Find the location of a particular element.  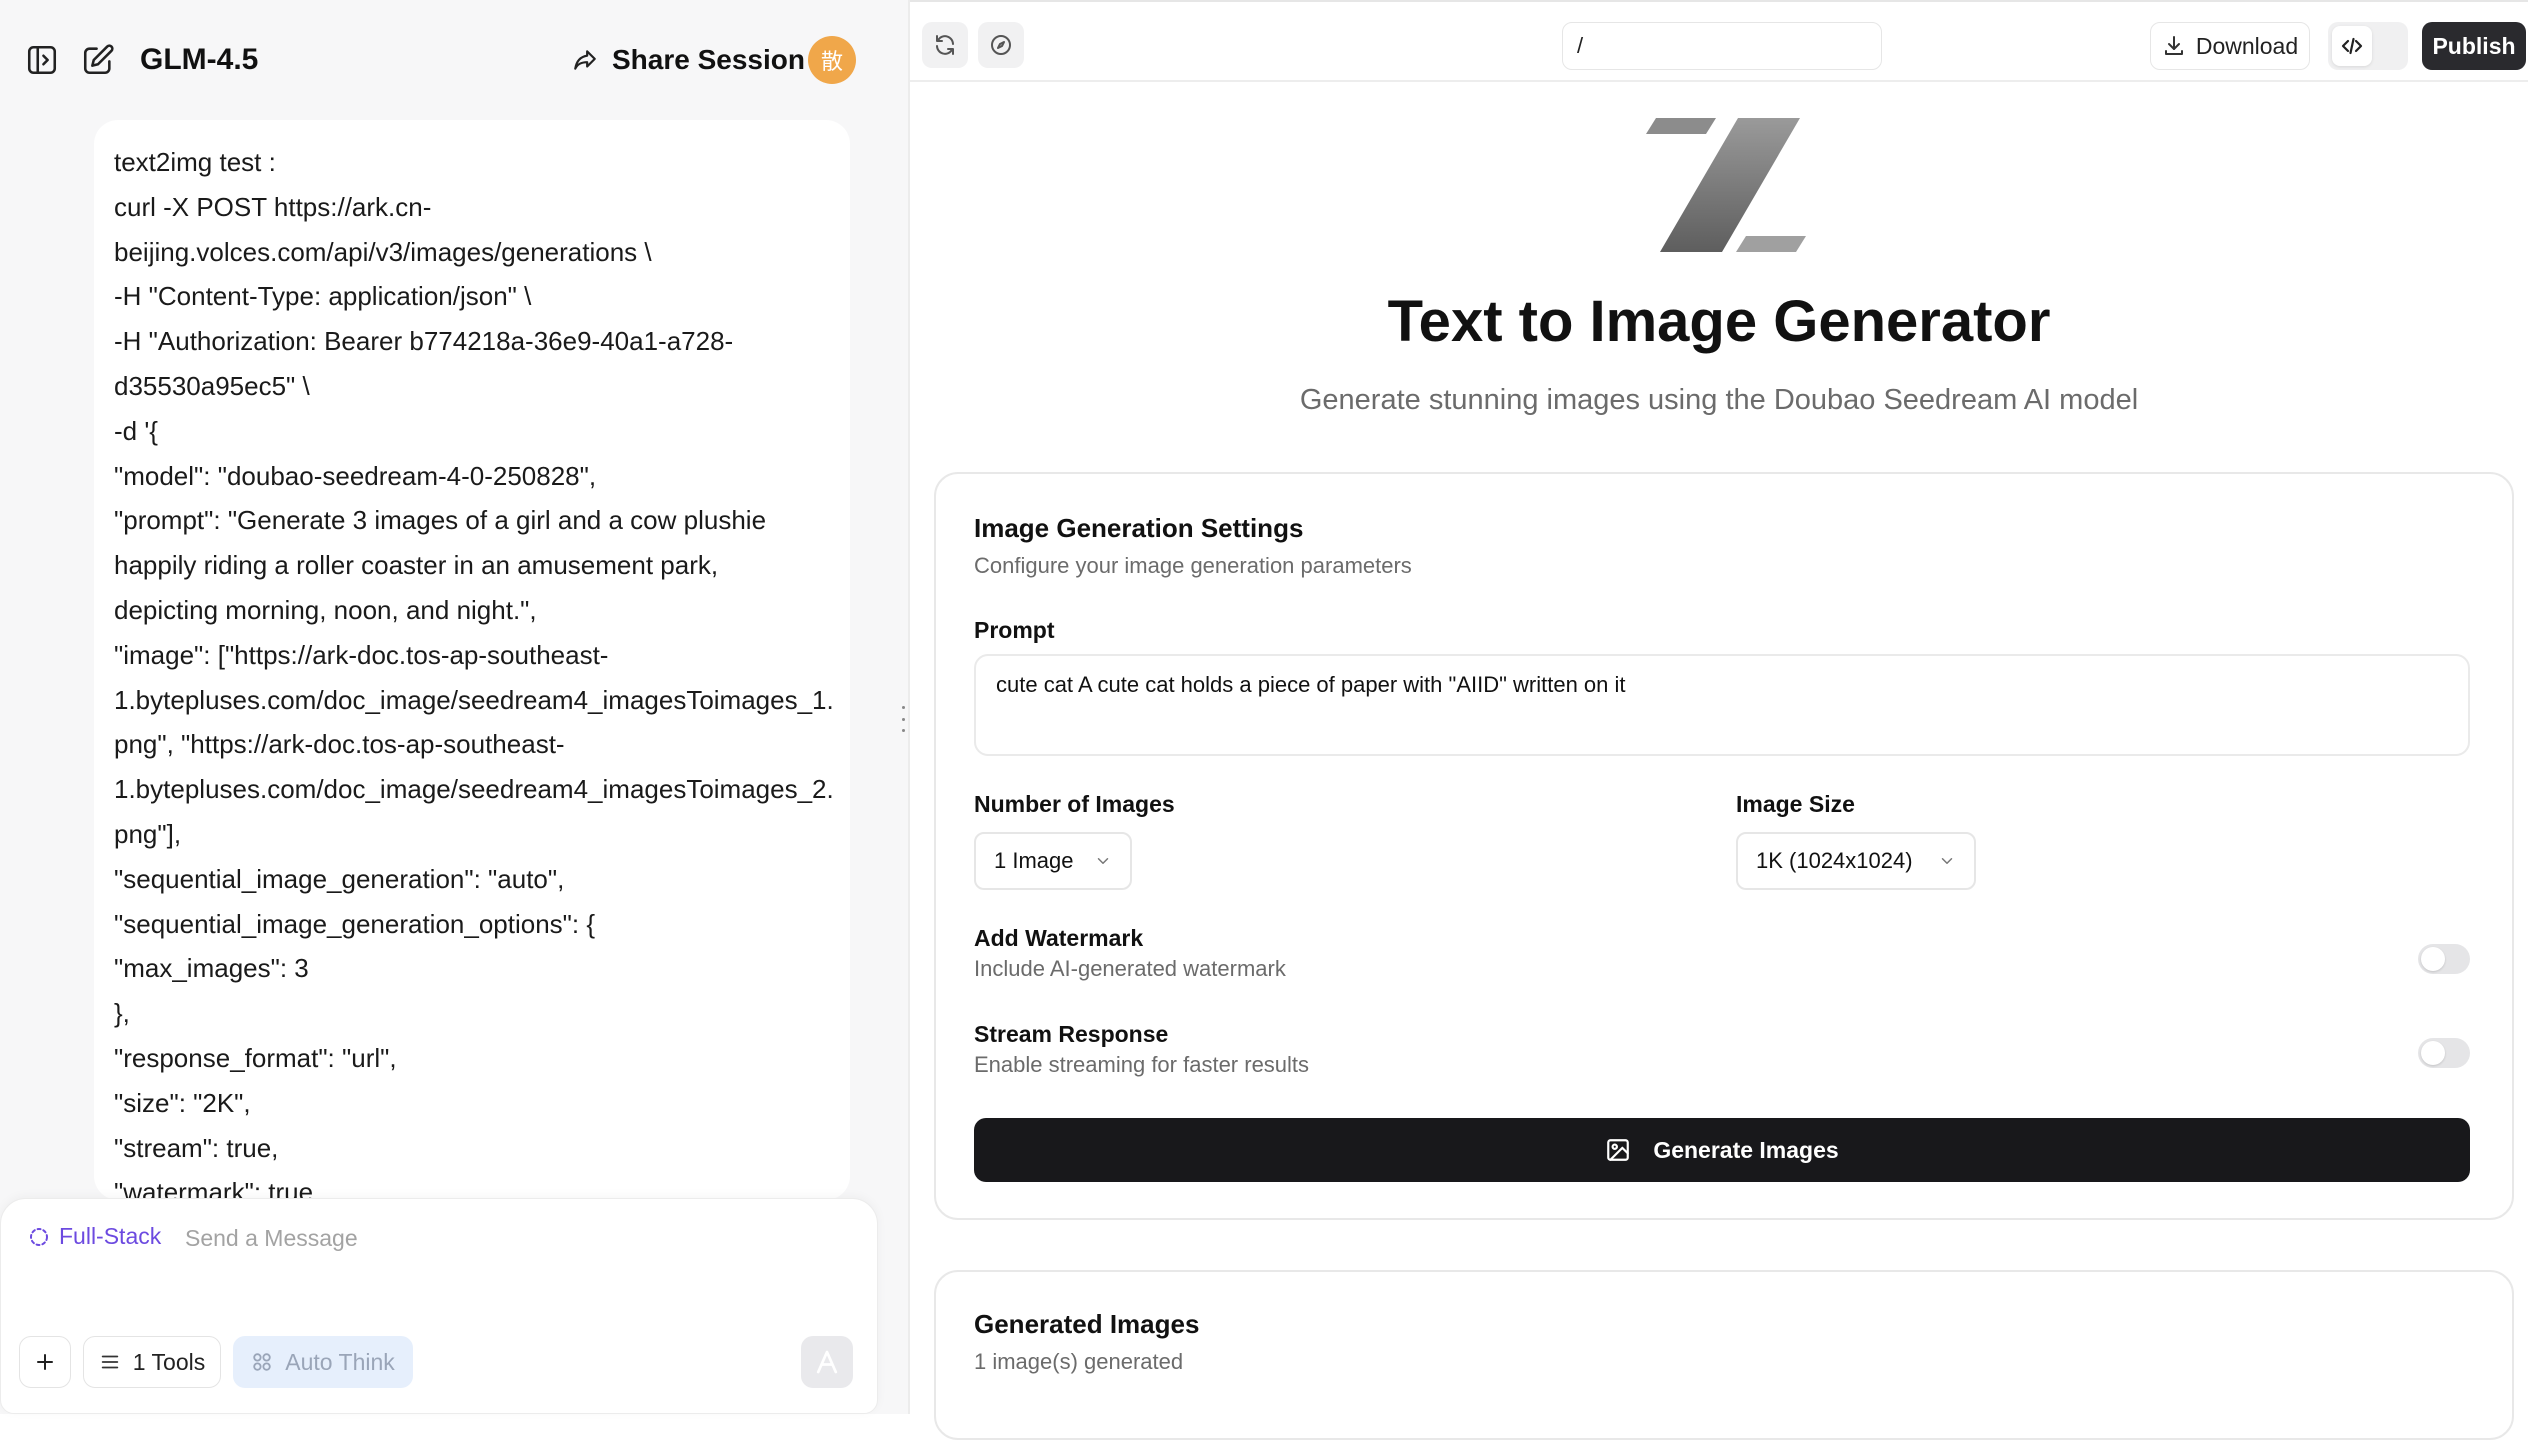

avatar: 散 is located at coordinates (832, 60).